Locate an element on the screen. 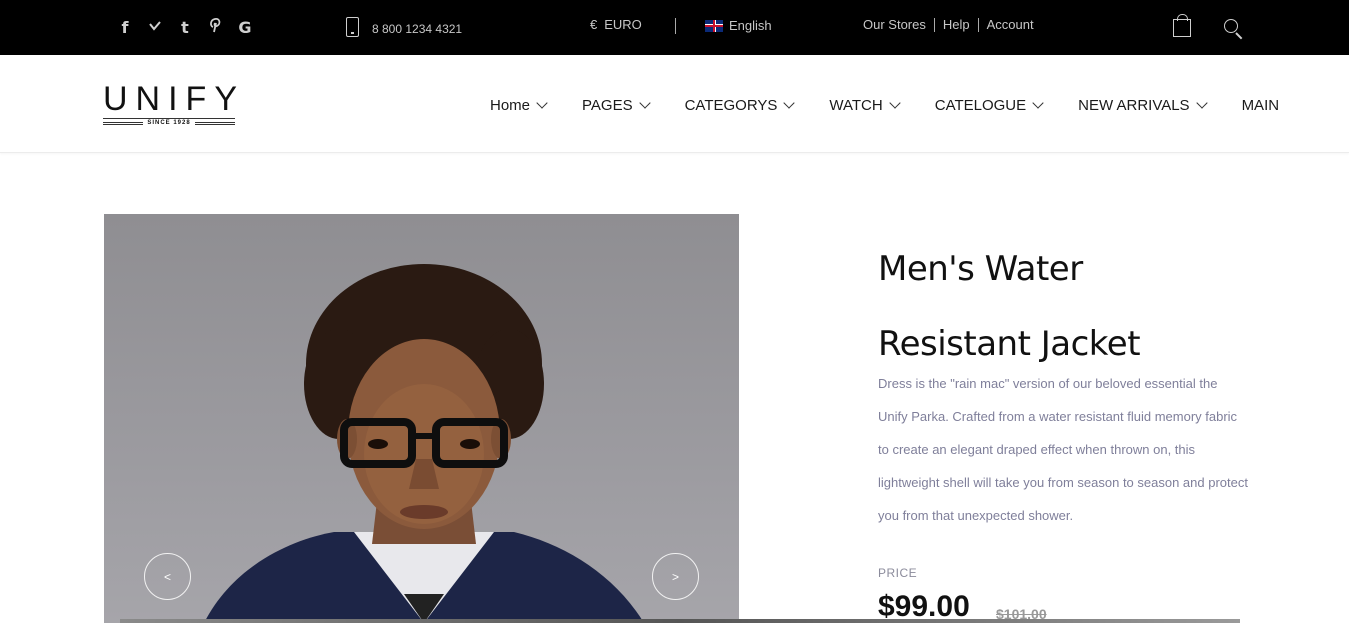  account-link: Account is located at coordinates (1010, 24).